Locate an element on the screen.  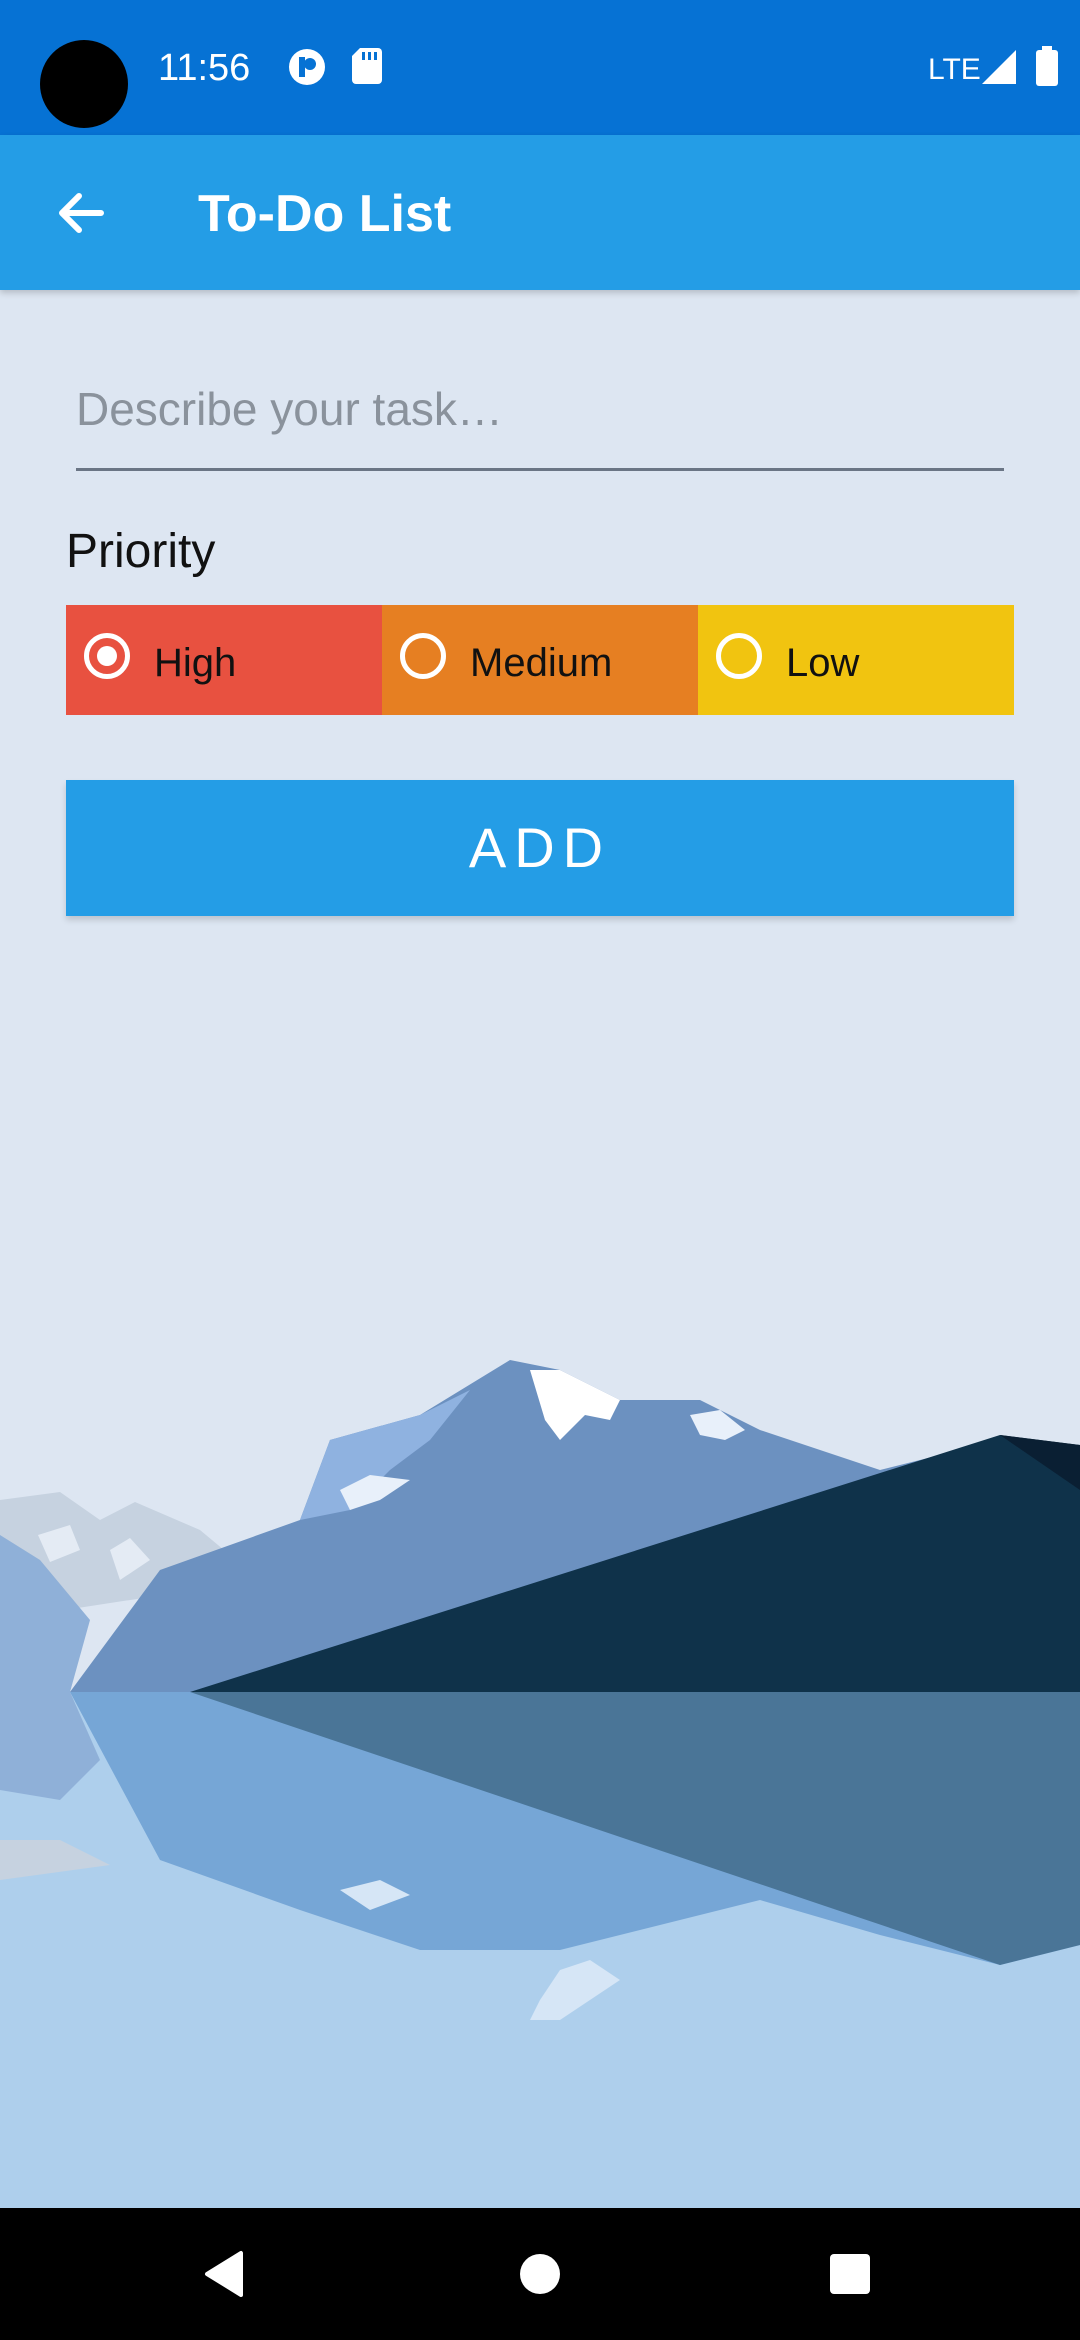
network-type: LTE is located at coordinates (954, 69).